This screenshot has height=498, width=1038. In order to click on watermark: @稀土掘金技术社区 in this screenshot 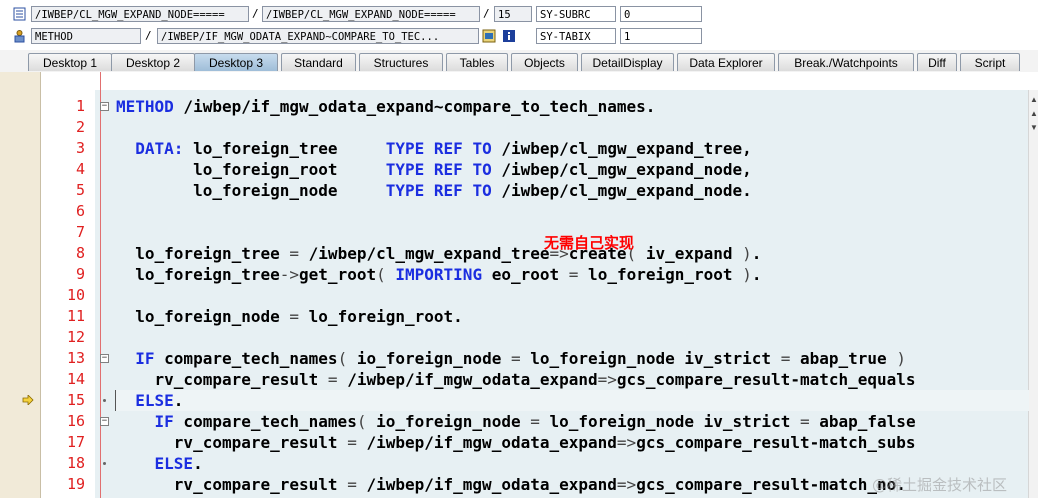, I will do `click(940, 485)`.